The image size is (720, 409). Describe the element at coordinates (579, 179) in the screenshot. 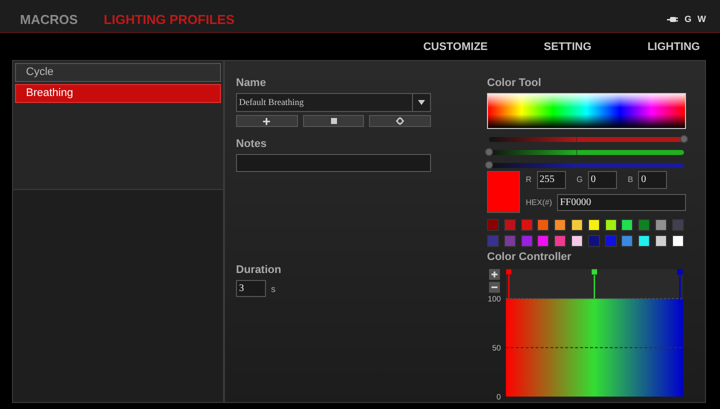

I see `channel-label: G` at that location.